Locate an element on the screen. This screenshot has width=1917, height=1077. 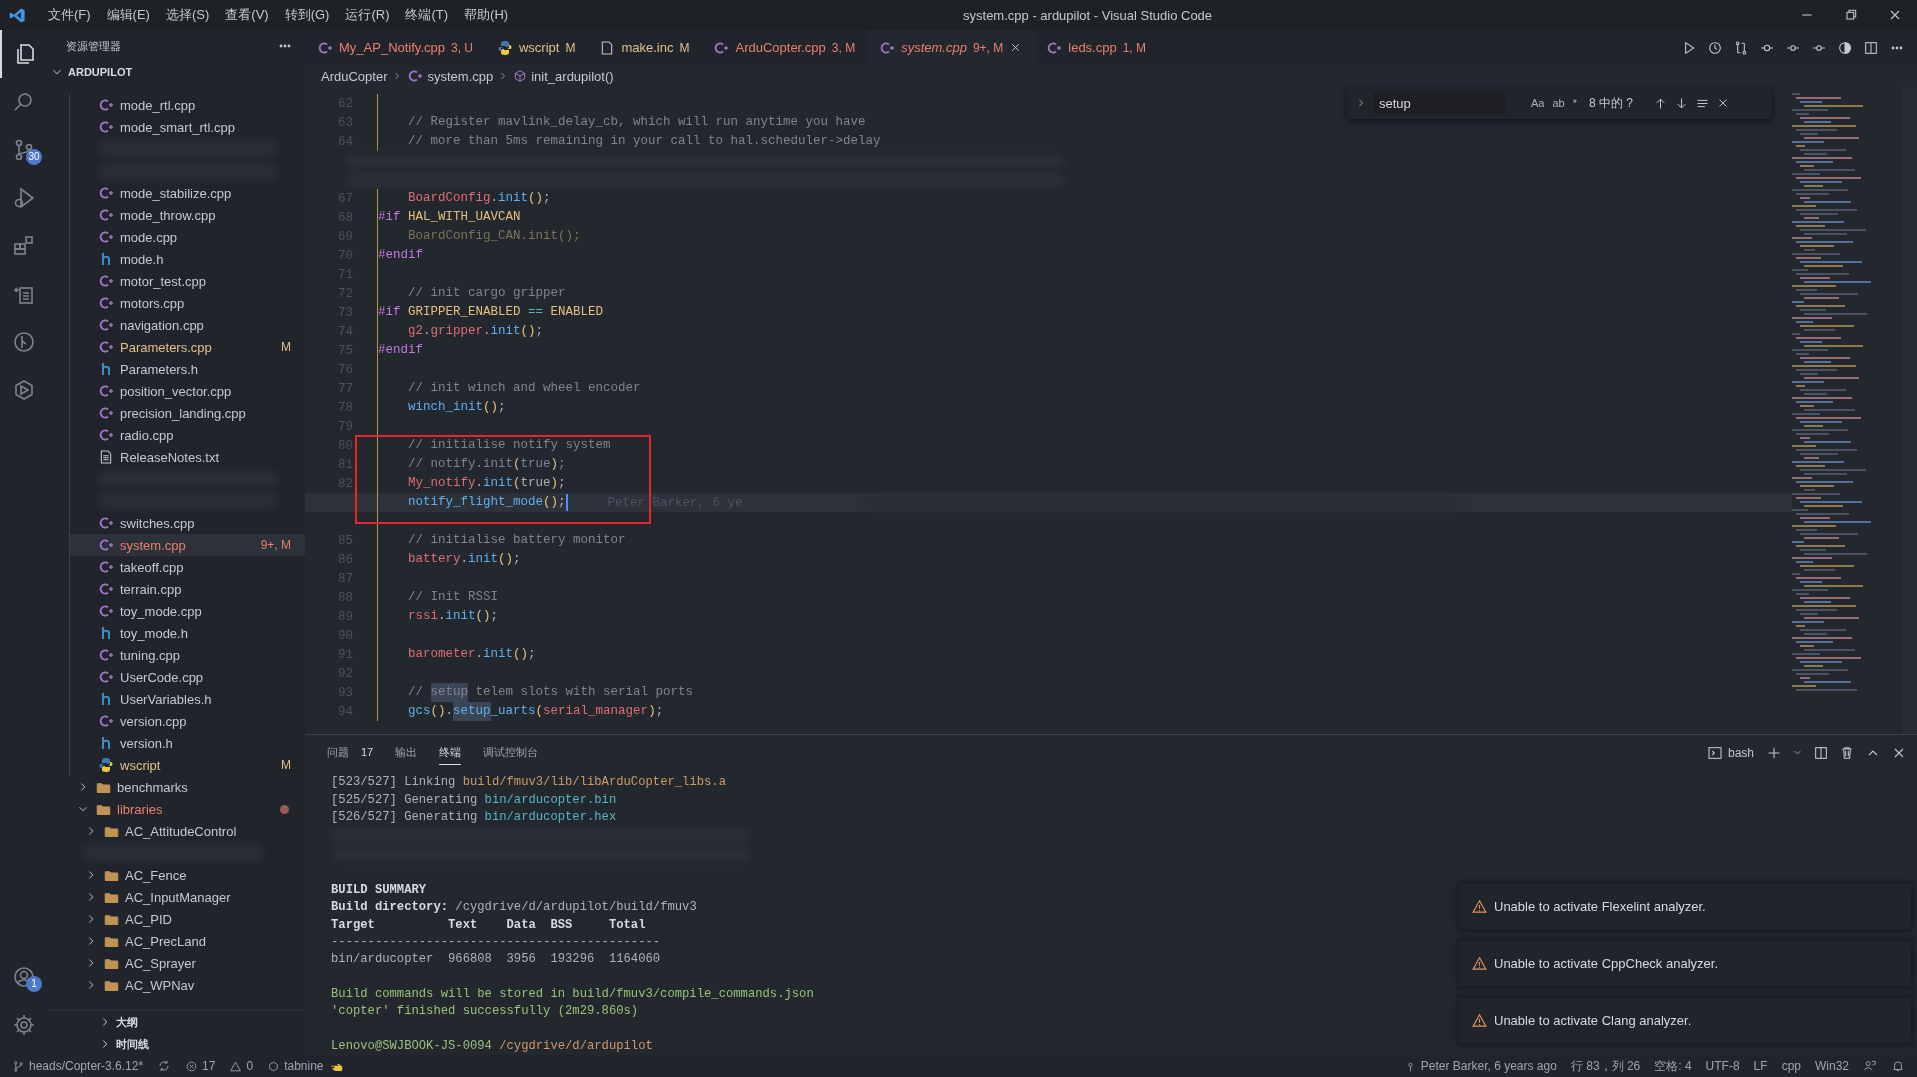
status-item: Peter Barker, 6 years ago is located at coordinates (1480, 1066).